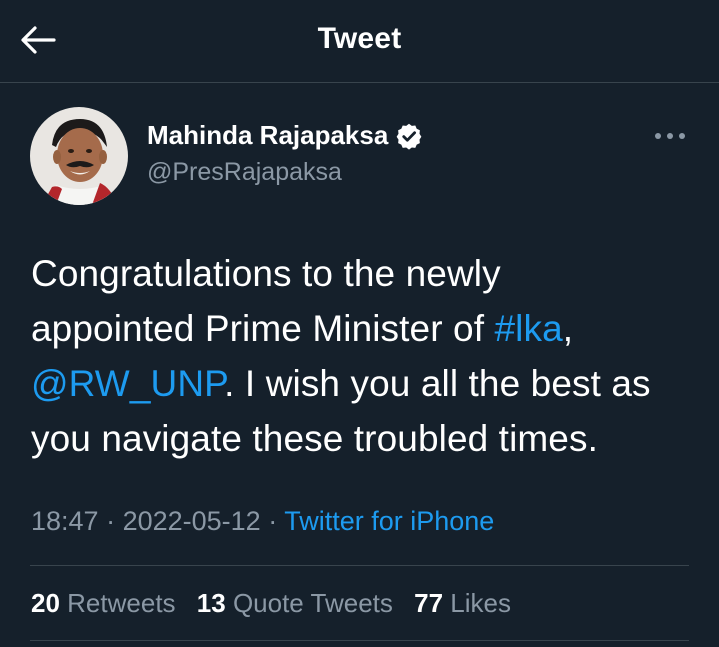  What do you see at coordinates (314, 438) in the screenshot?
I see `tweet-line-4: you navigate these troubled times.` at bounding box center [314, 438].